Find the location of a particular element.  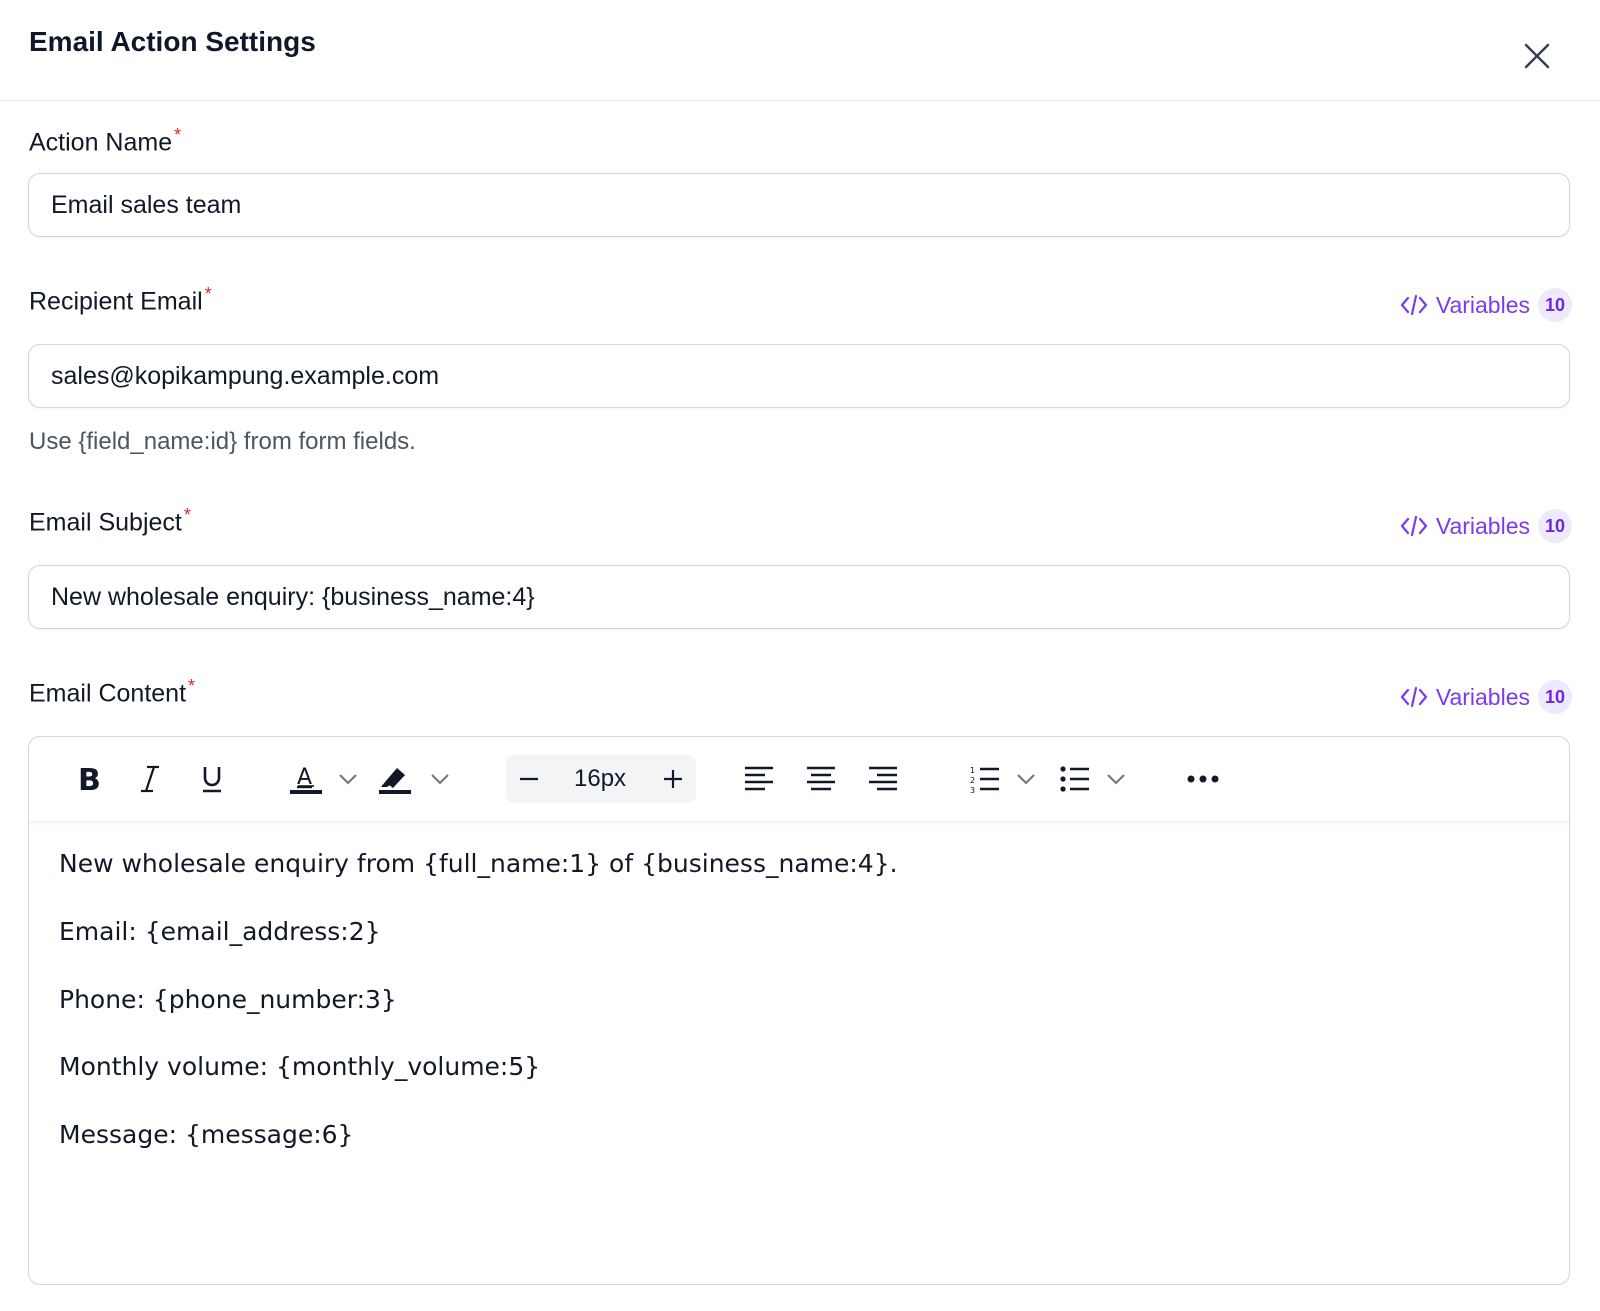

action-name-label-text: Action Name is located at coordinates (101, 142).